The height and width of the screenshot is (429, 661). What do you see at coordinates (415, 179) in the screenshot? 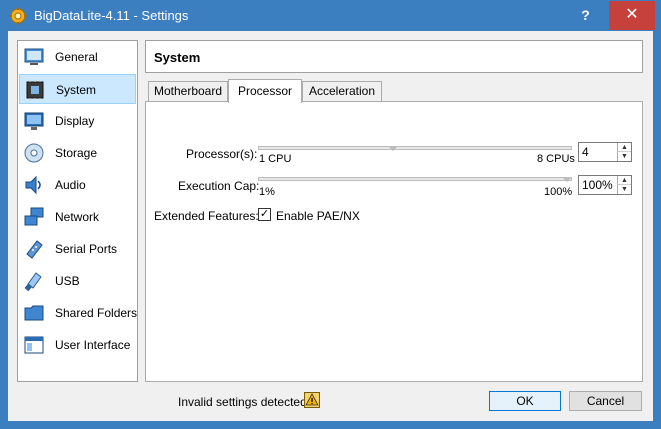
I see `execution-cap-slider` at bounding box center [415, 179].